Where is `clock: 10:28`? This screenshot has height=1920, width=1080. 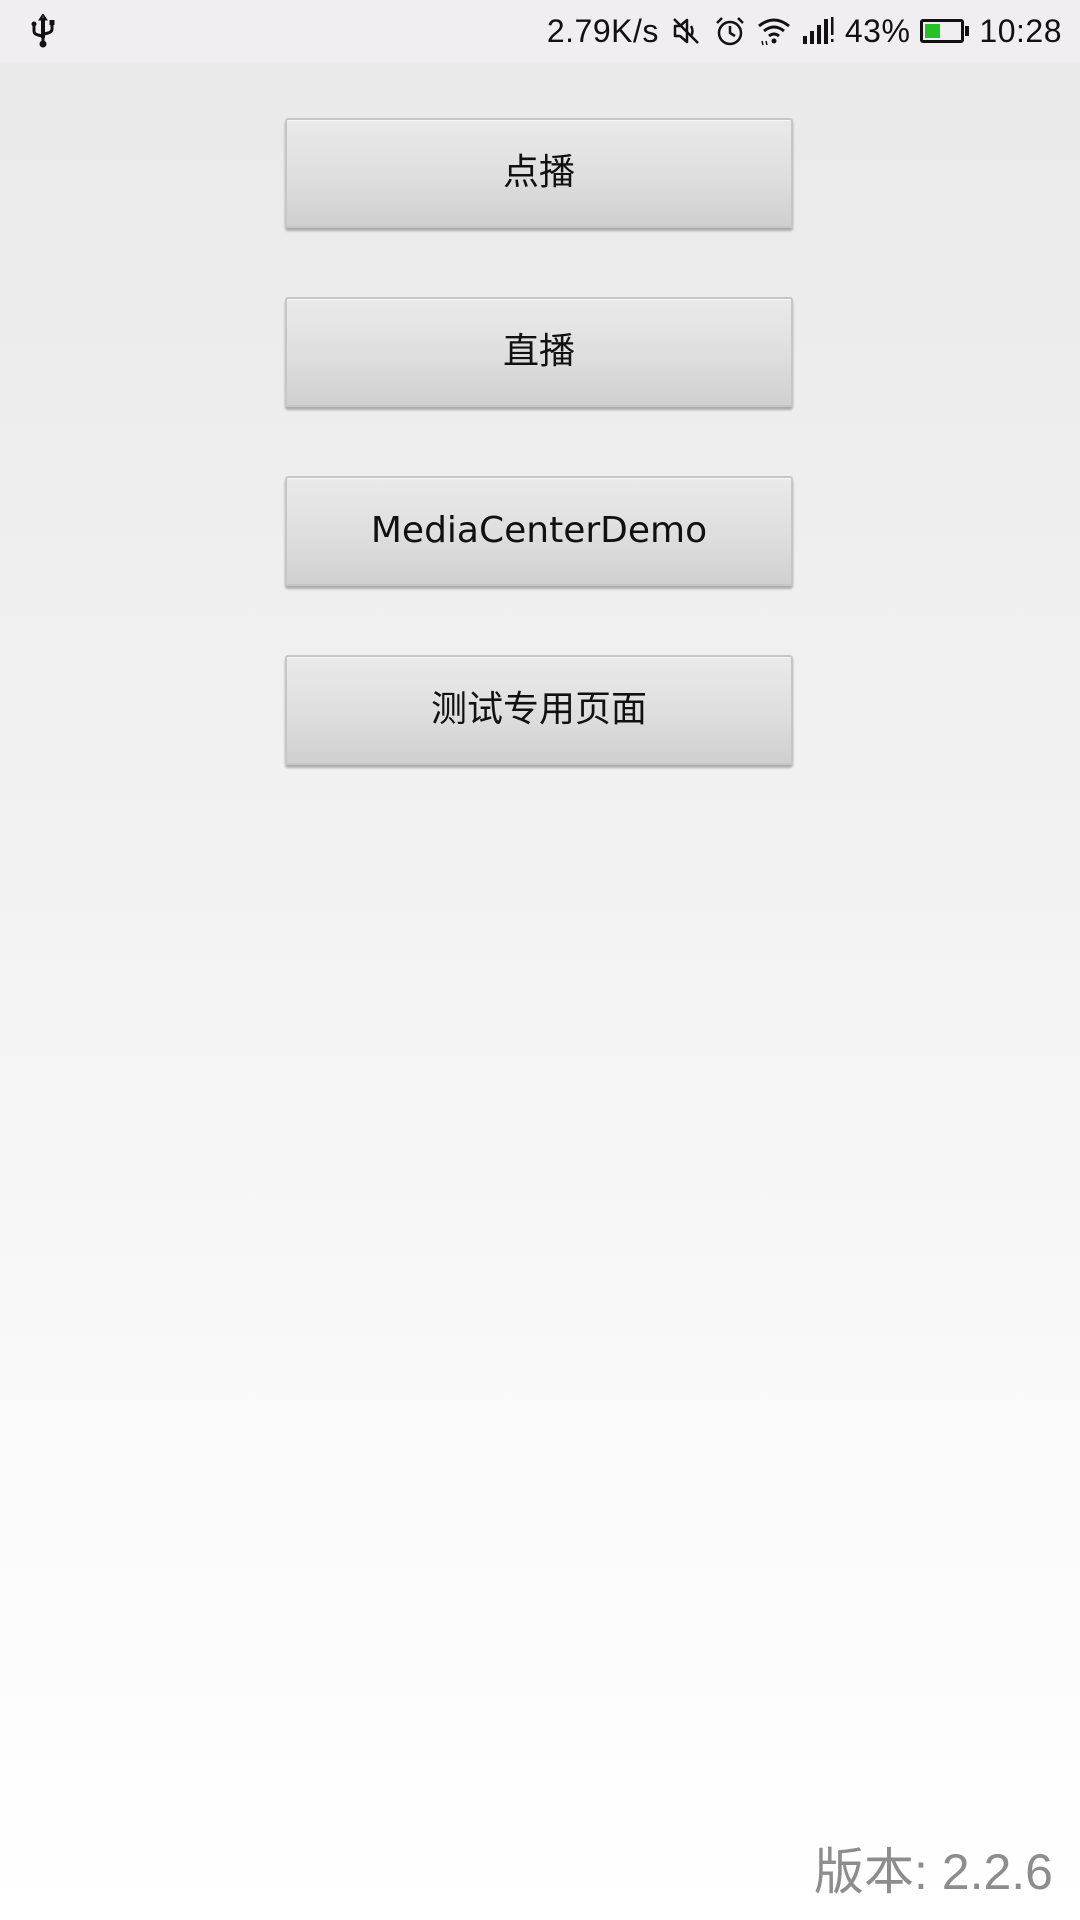
clock: 10:28 is located at coordinates (1020, 30).